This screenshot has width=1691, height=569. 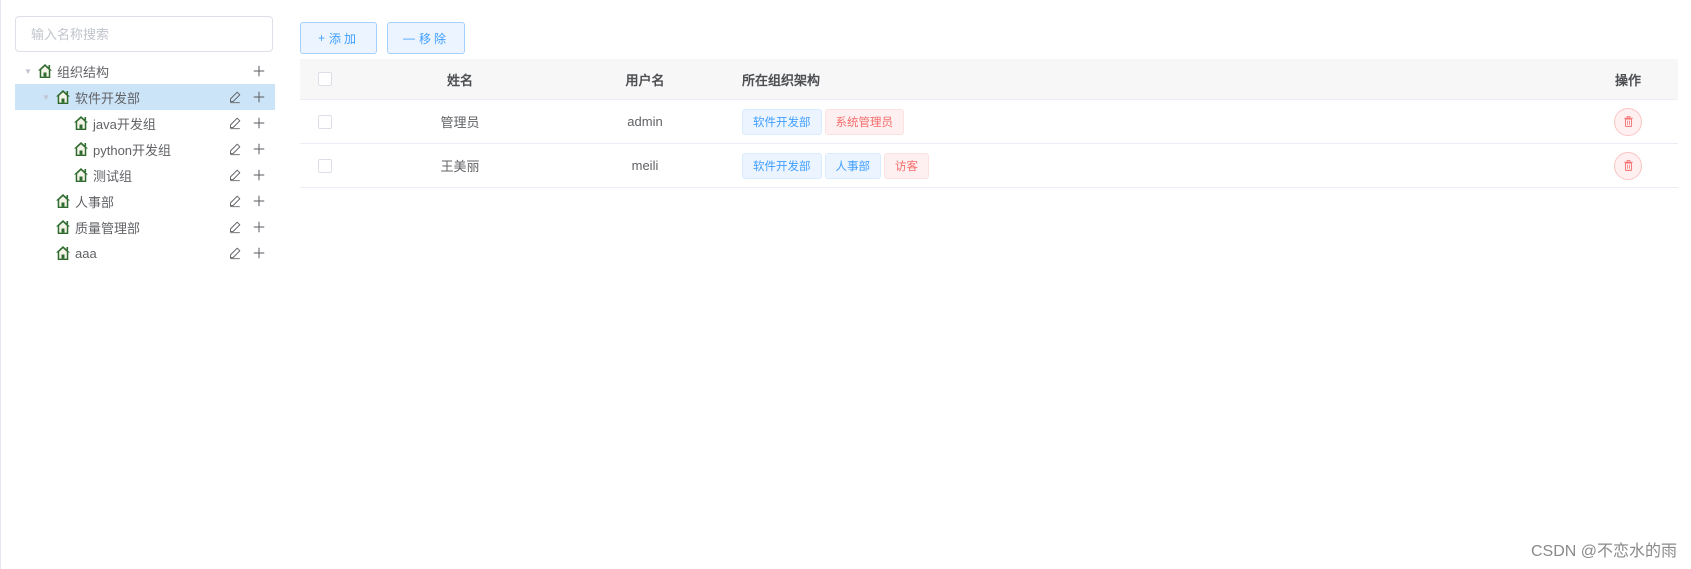 I want to click on remove-button: — 移除, so click(x=426, y=38).